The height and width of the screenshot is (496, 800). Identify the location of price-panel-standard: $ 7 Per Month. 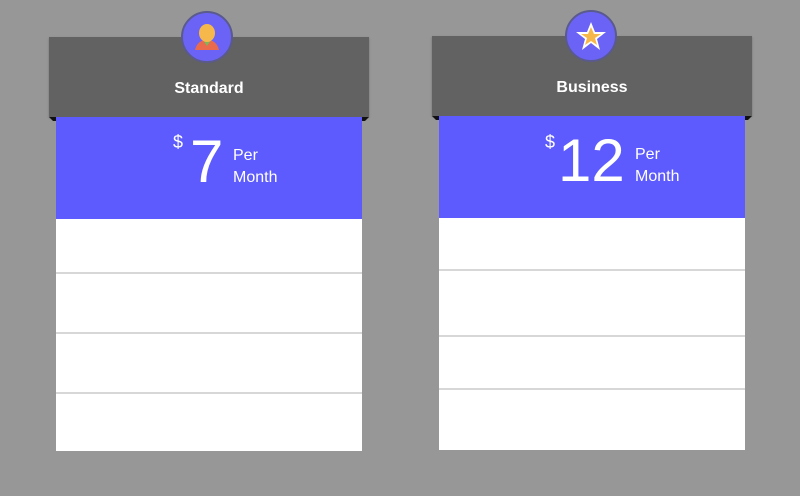
(209, 168).